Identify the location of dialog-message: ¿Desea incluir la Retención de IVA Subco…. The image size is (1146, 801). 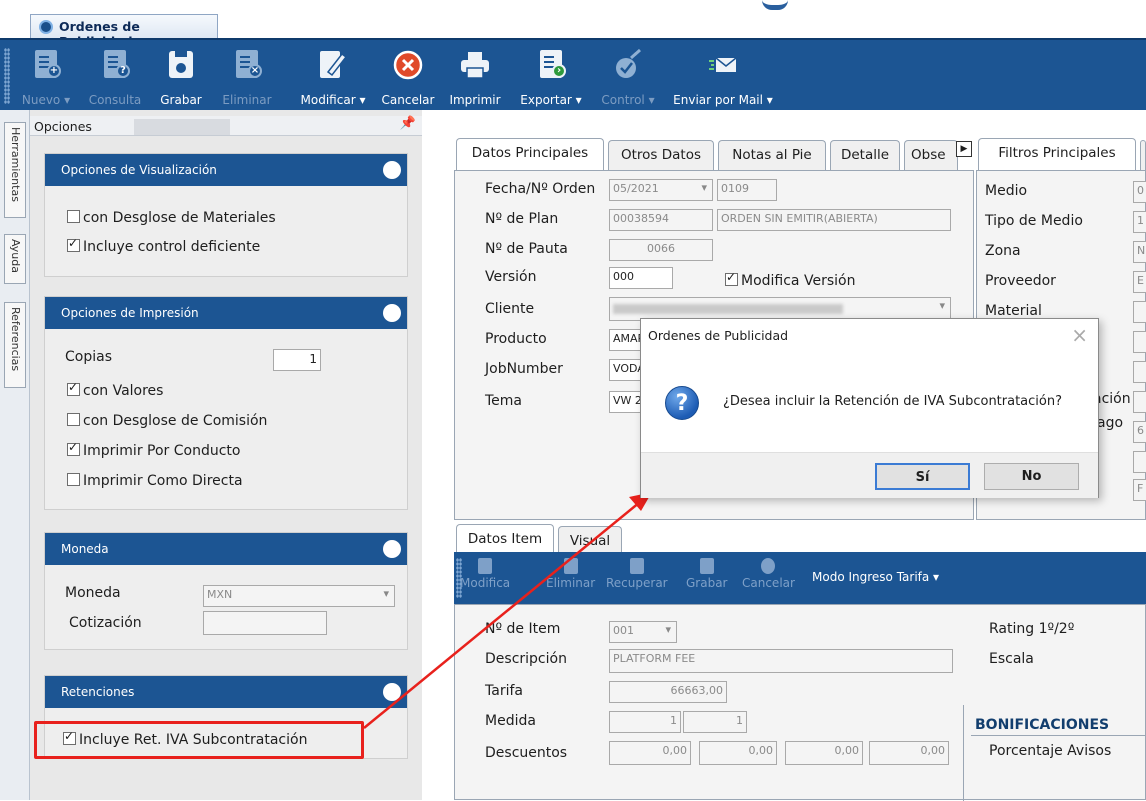
(893, 401).